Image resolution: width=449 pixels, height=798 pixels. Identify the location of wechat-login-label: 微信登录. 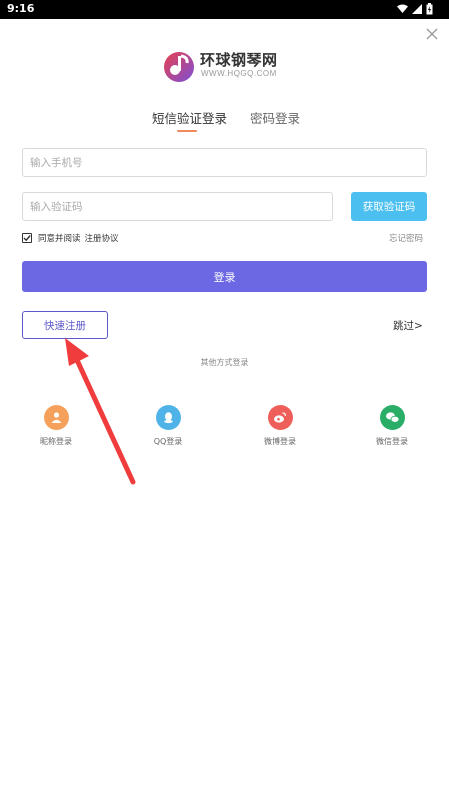
(392, 441).